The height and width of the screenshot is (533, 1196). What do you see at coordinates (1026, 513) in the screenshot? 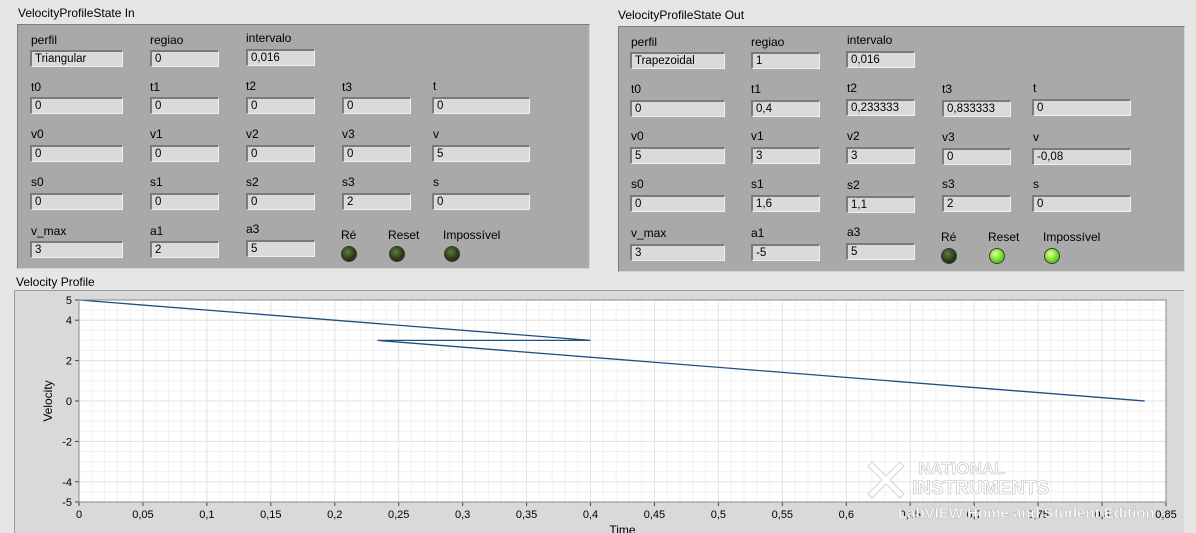
I see `watermark-line3: LabVIEW Home and Student Edition` at bounding box center [1026, 513].